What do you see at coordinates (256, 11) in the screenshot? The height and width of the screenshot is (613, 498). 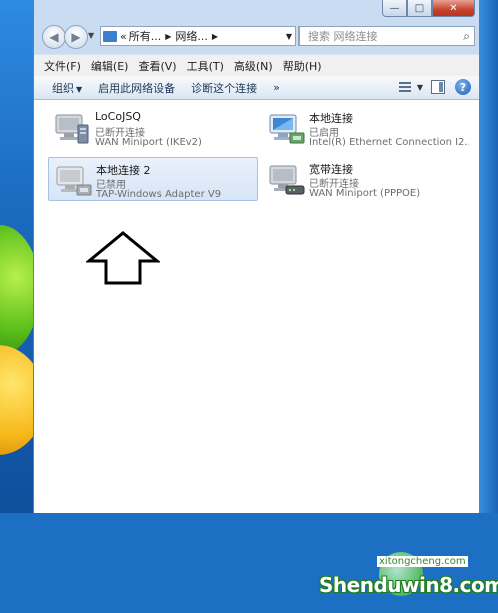 I see `title-bar: — □ ✕` at bounding box center [256, 11].